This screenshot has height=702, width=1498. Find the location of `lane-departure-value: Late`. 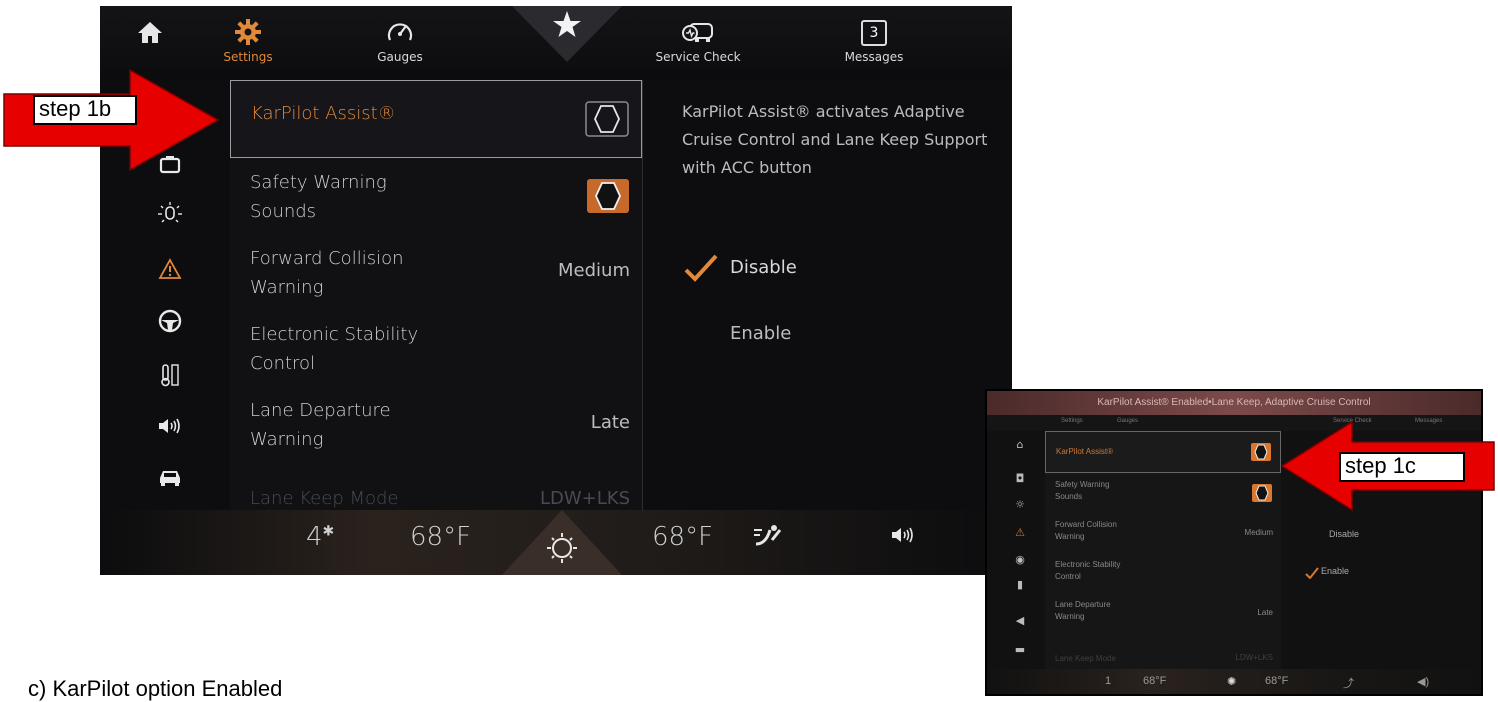

lane-departure-value: Late is located at coordinates (610, 422).